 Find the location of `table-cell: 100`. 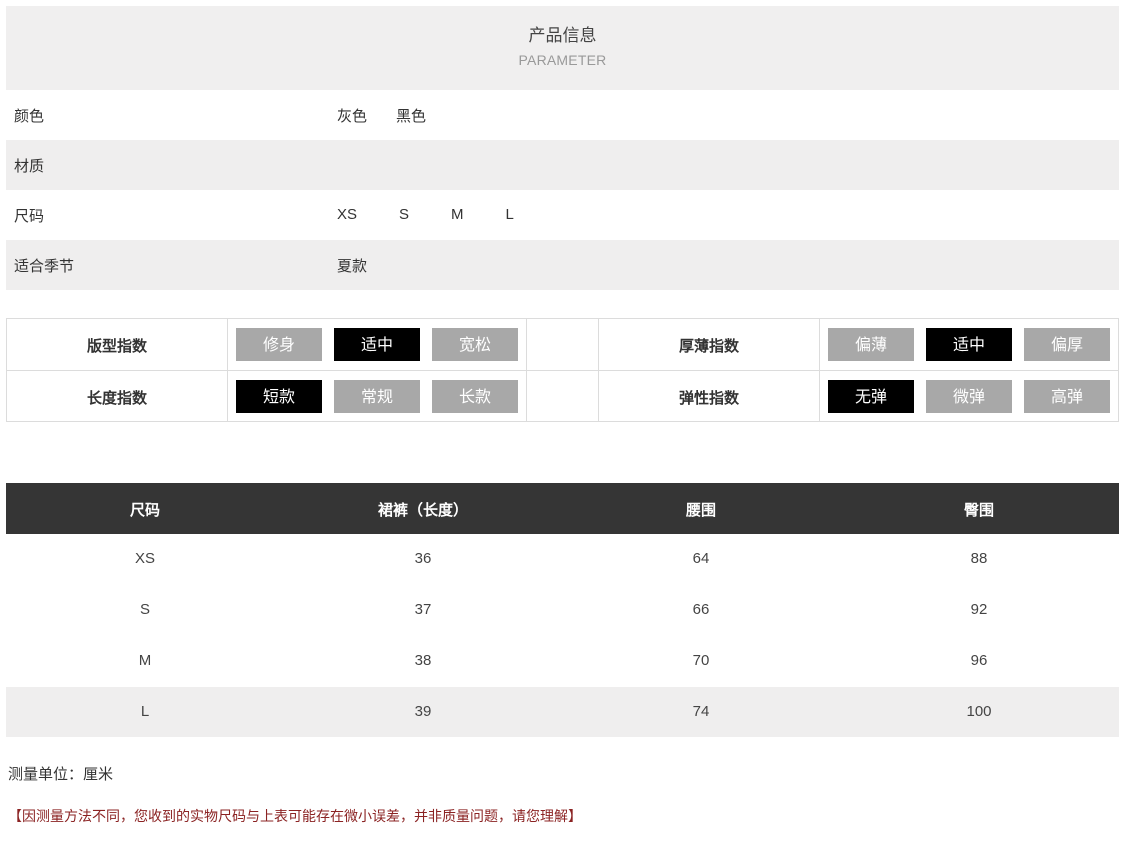

table-cell: 100 is located at coordinates (979, 711).